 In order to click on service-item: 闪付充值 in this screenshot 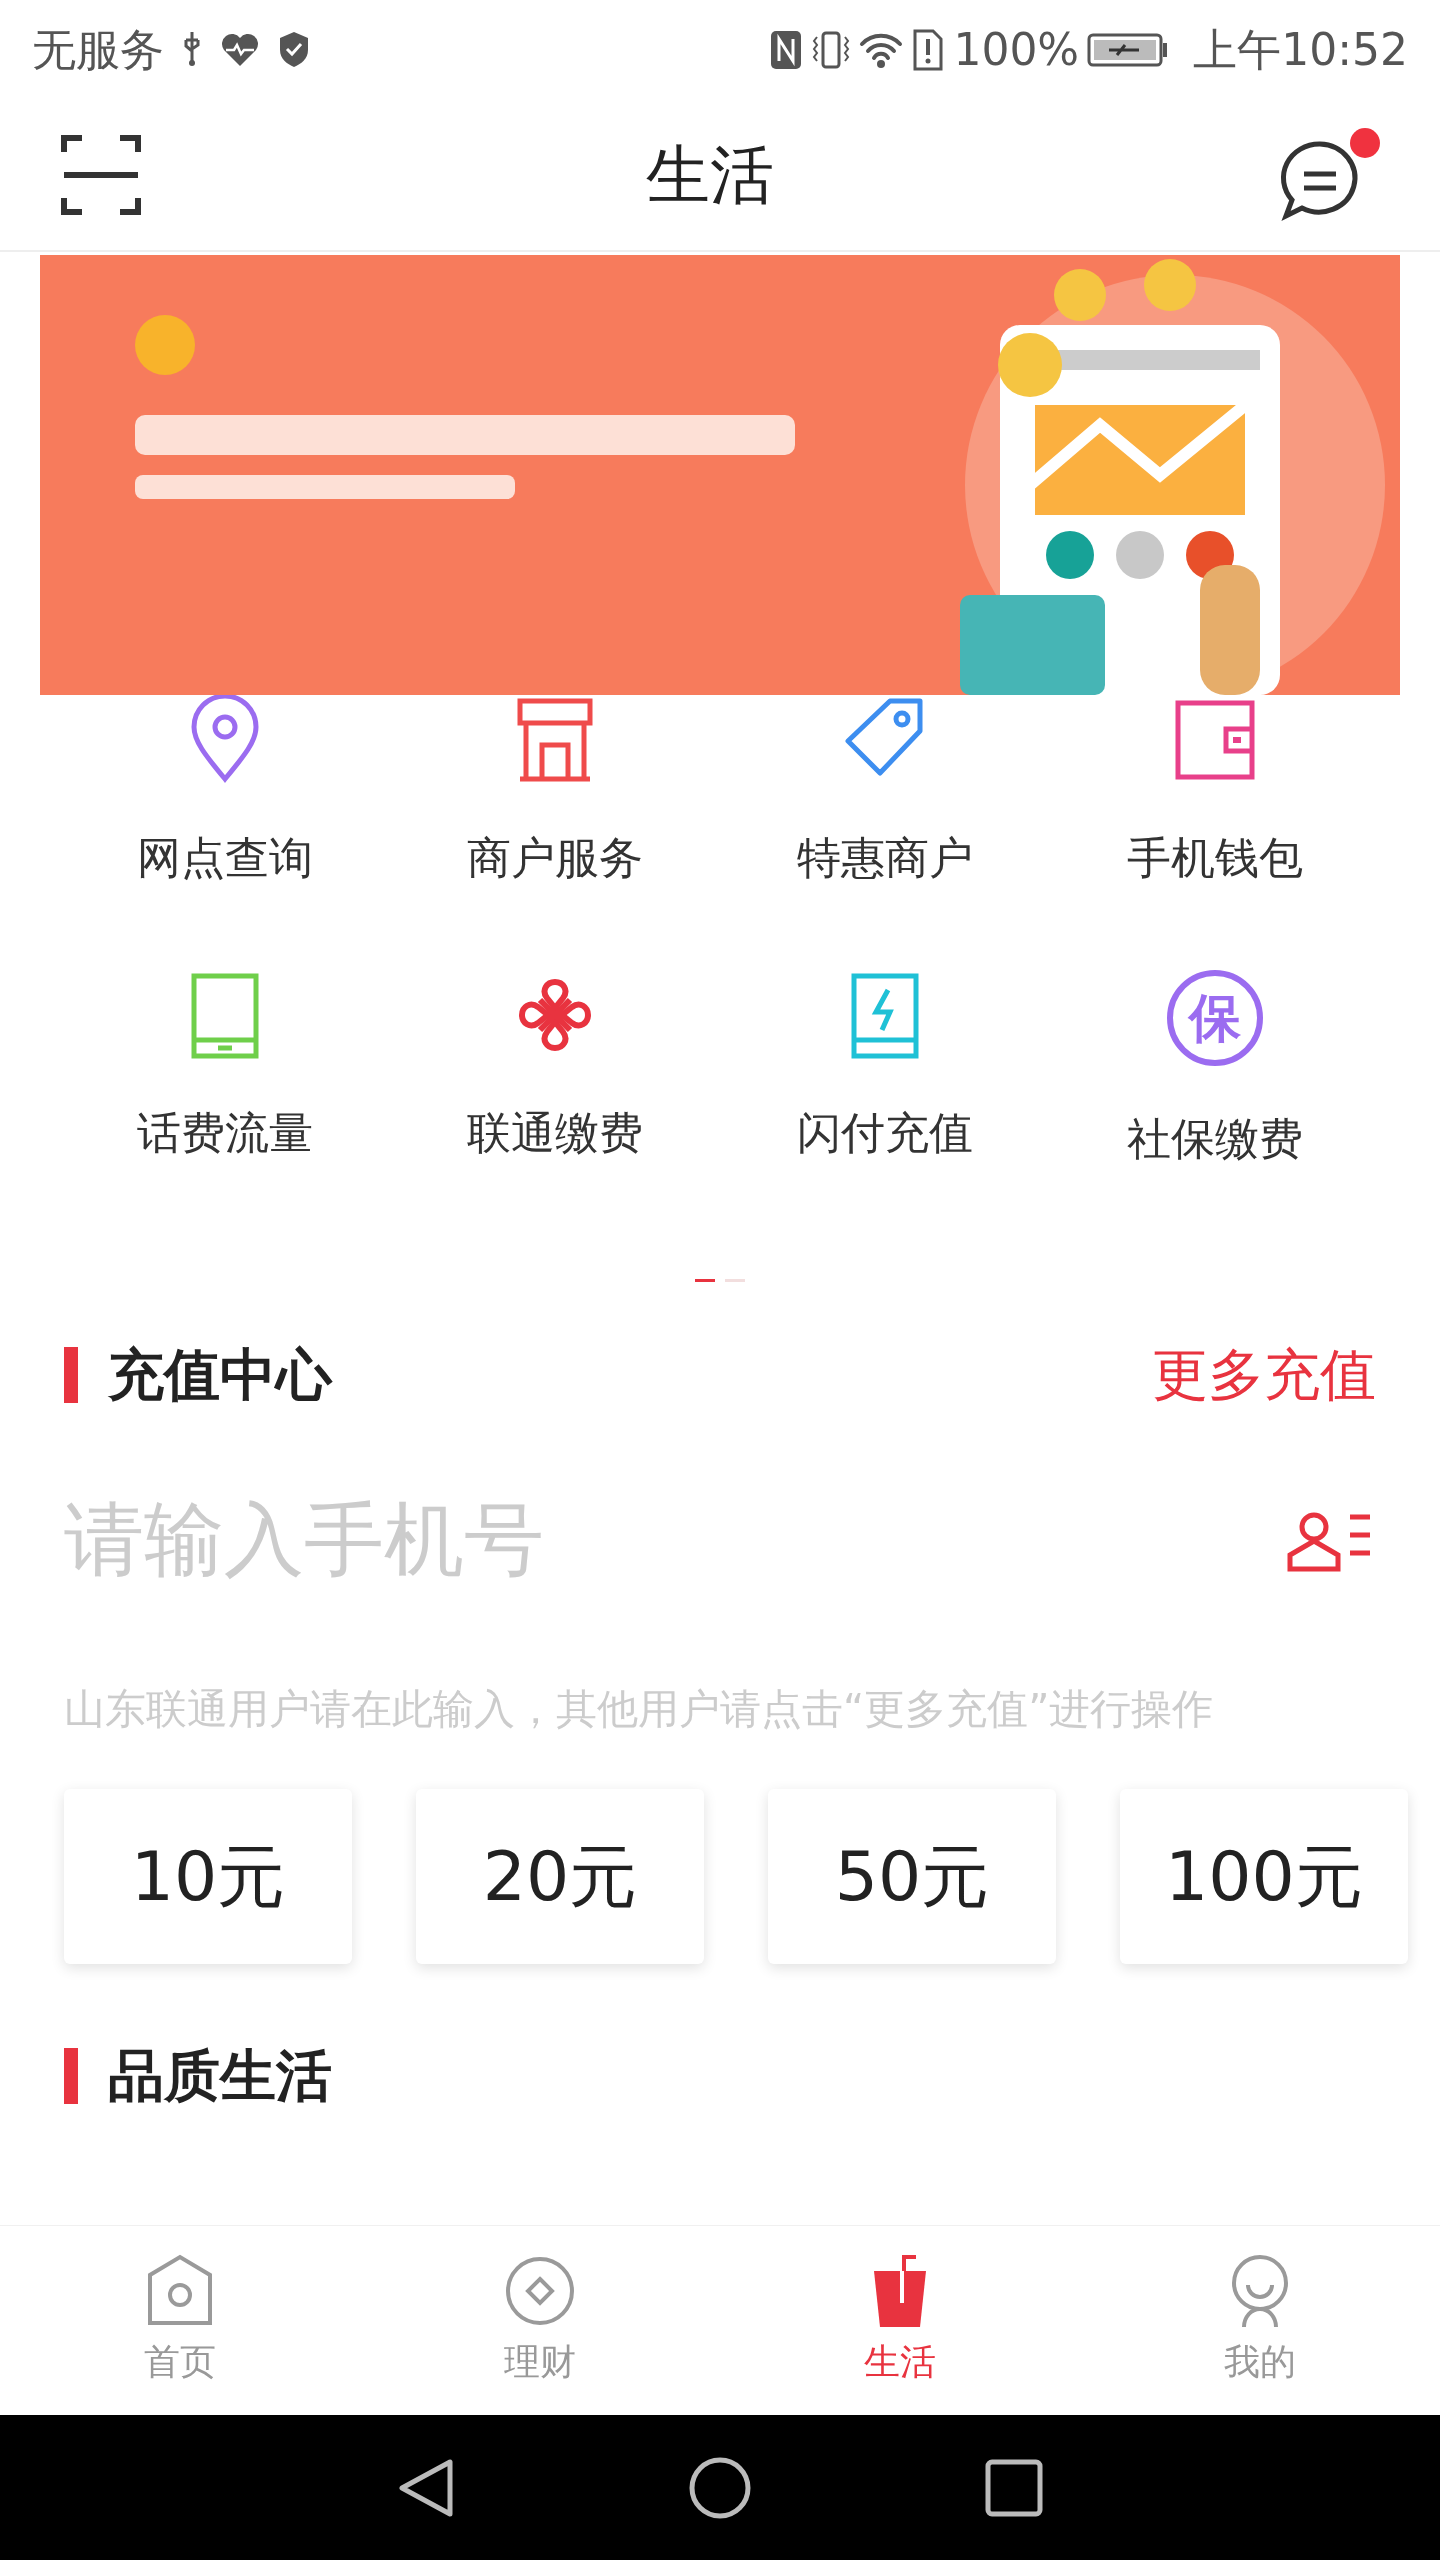, I will do `click(885, 1107)`.